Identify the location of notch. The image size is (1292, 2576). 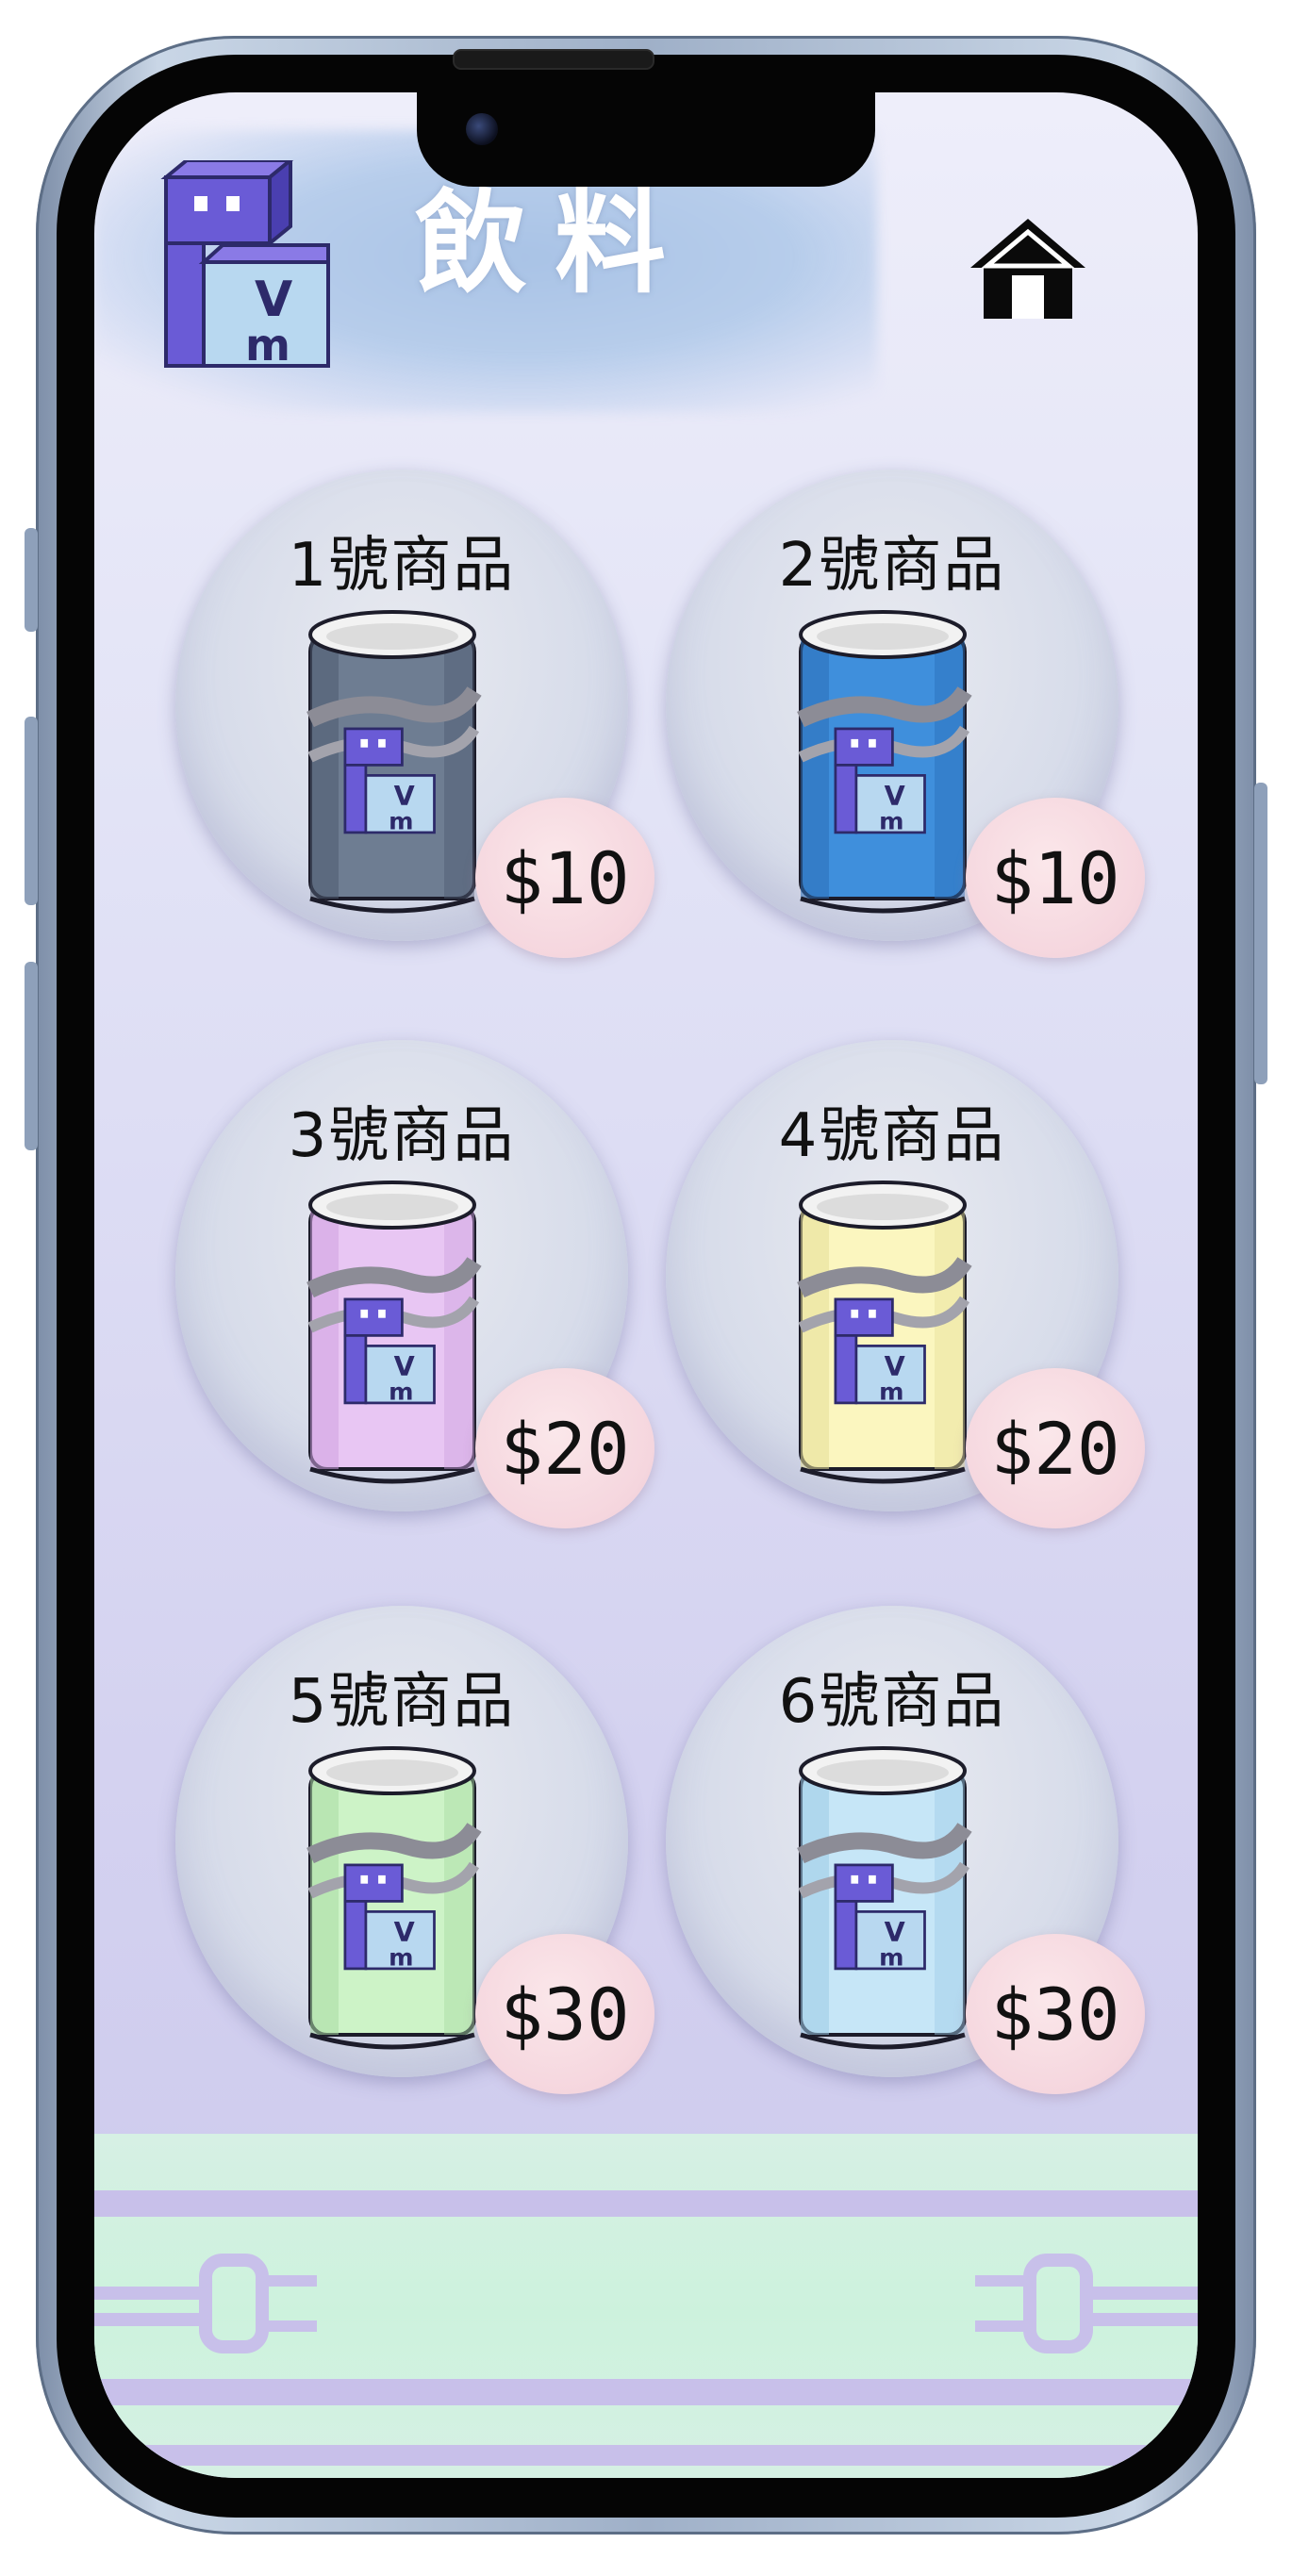
(646, 139).